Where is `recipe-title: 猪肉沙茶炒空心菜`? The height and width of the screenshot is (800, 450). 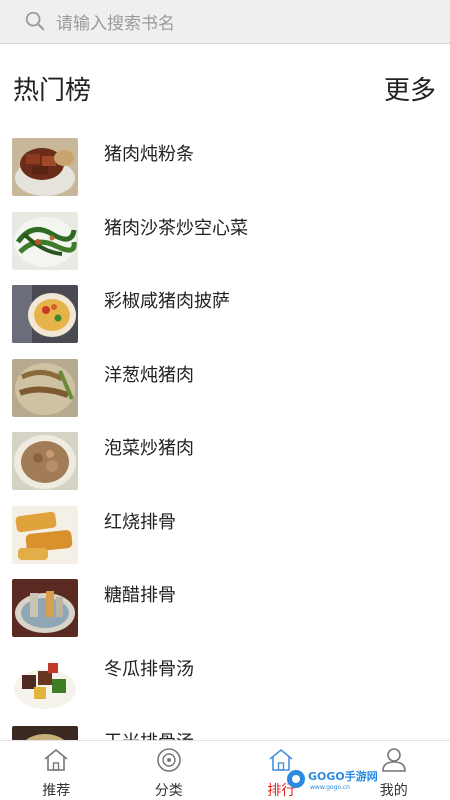
recipe-title: 猪肉沙茶炒空心菜 is located at coordinates (176, 228).